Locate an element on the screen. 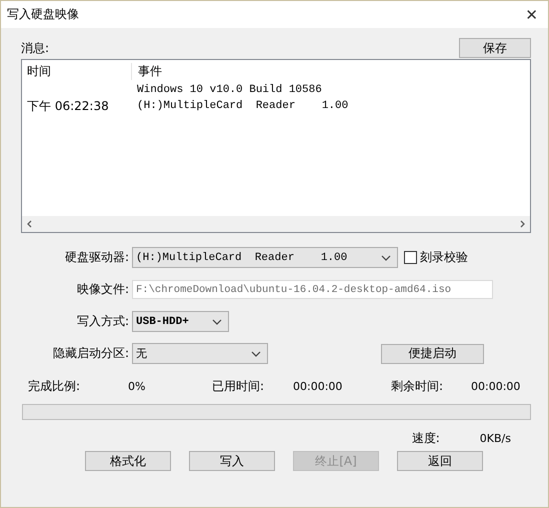 The image size is (549, 508). drive-label: 硬盘驱动器: is located at coordinates (97, 257).